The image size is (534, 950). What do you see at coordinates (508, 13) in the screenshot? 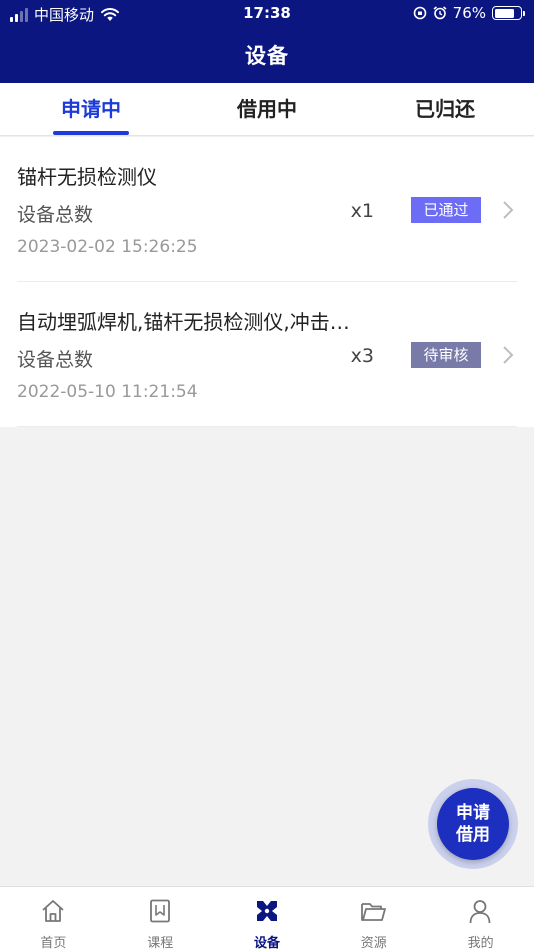
I see `battery-icon` at bounding box center [508, 13].